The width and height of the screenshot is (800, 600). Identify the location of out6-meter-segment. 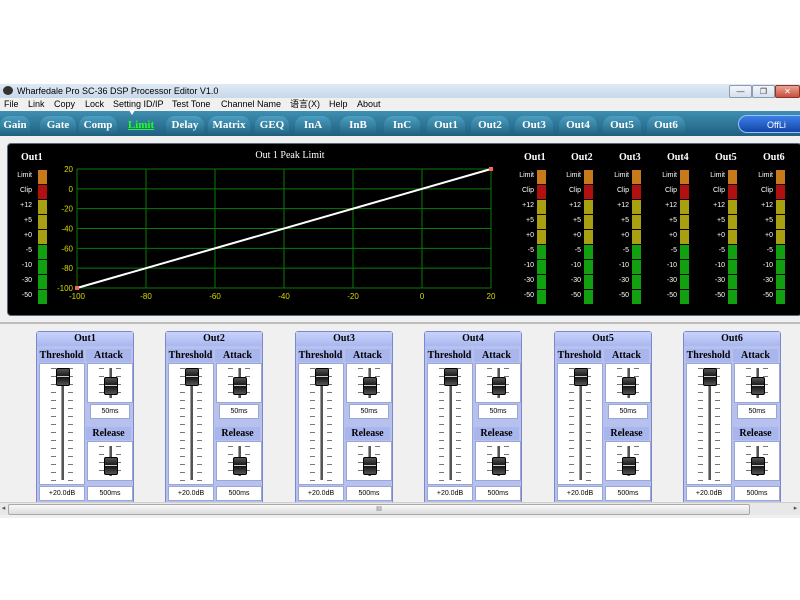
(780, 237).